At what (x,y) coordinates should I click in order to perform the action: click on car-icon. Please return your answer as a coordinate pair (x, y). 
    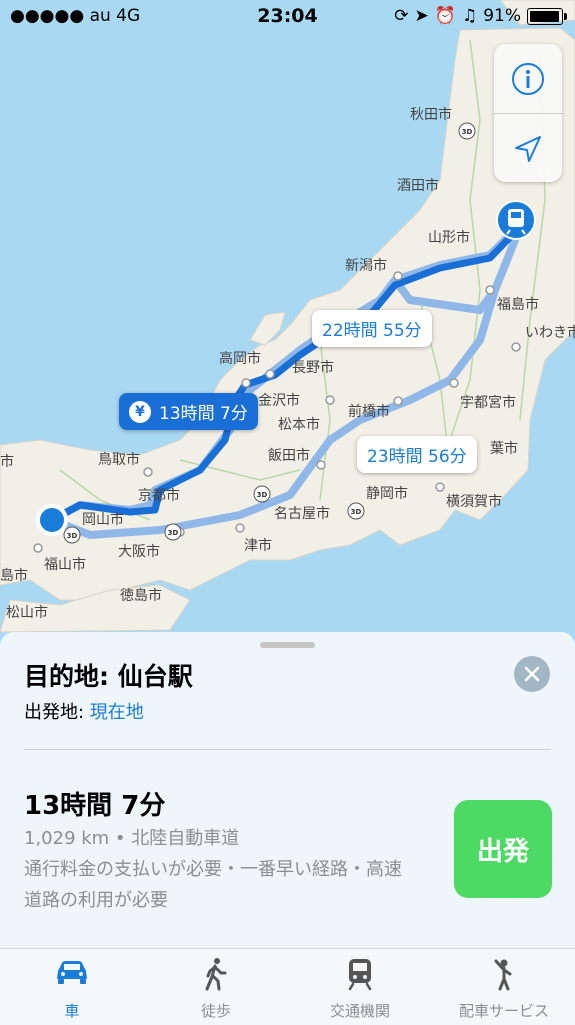
    Looking at the image, I should click on (72, 972).